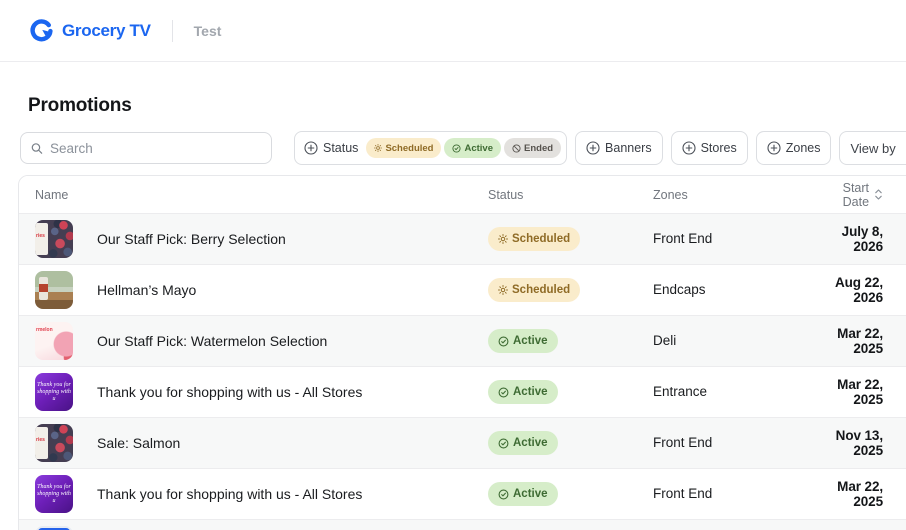  Describe the element at coordinates (172, 30) in the screenshot. I see `header-divider` at that location.